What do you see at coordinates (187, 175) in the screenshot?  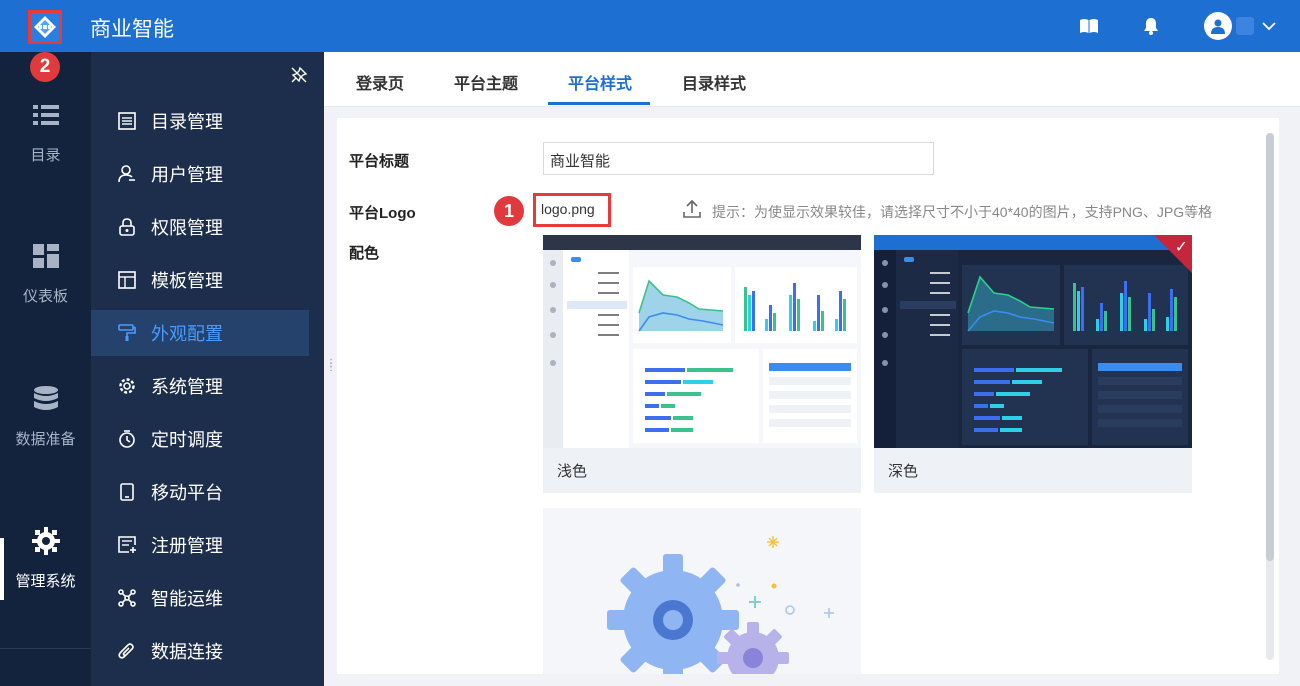 I see `sidebar-item-label: 用户管理` at bounding box center [187, 175].